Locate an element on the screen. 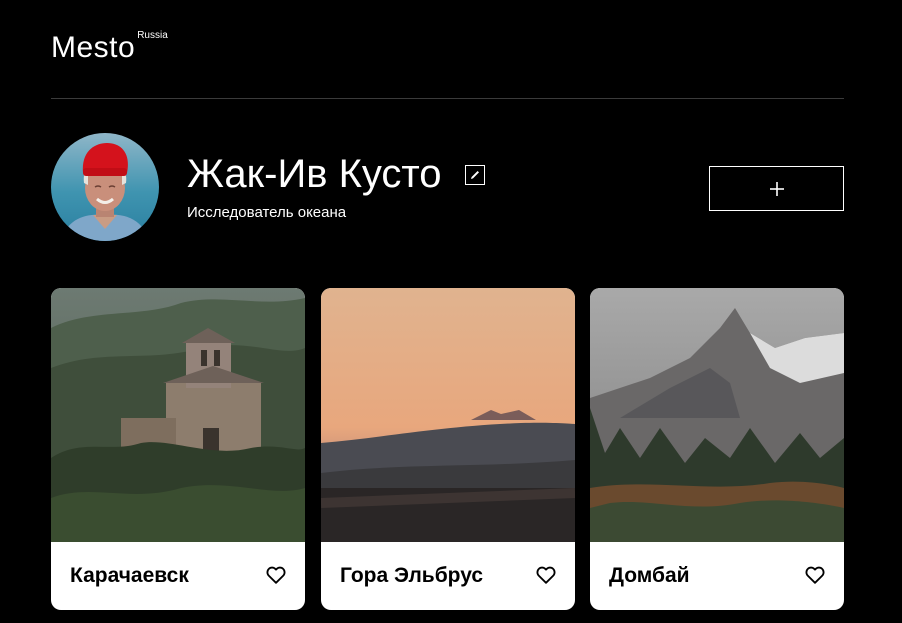  add-card-button is located at coordinates (776, 188).